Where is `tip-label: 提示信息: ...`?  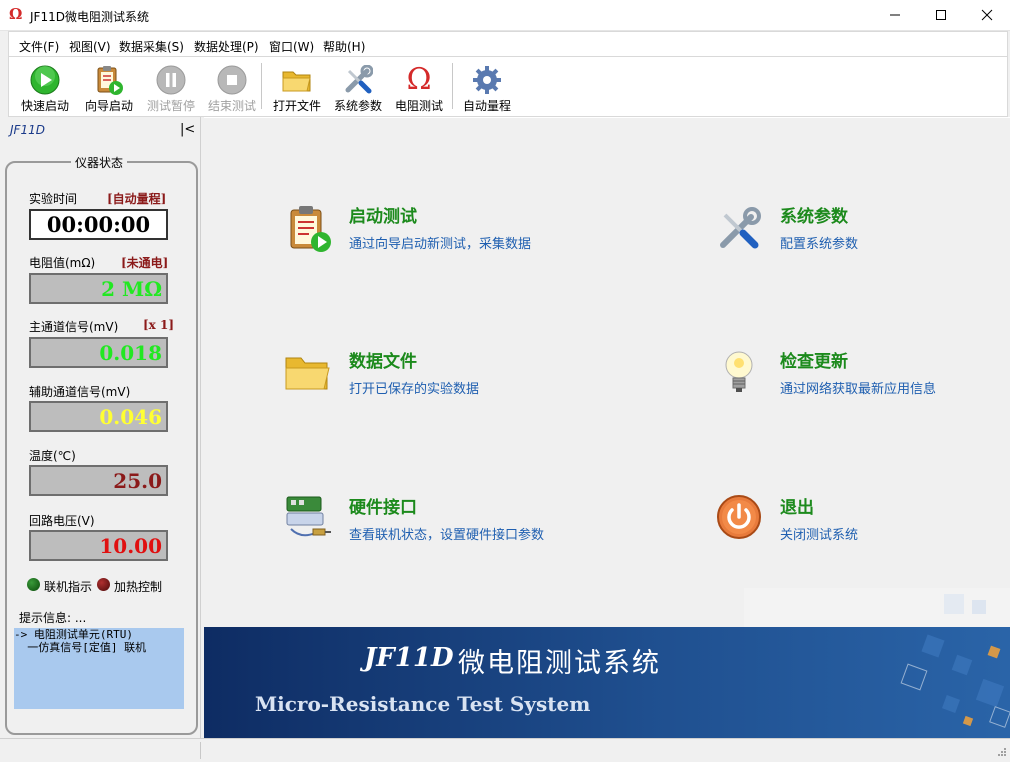
tip-label: 提示信息: ... is located at coordinates (53, 618).